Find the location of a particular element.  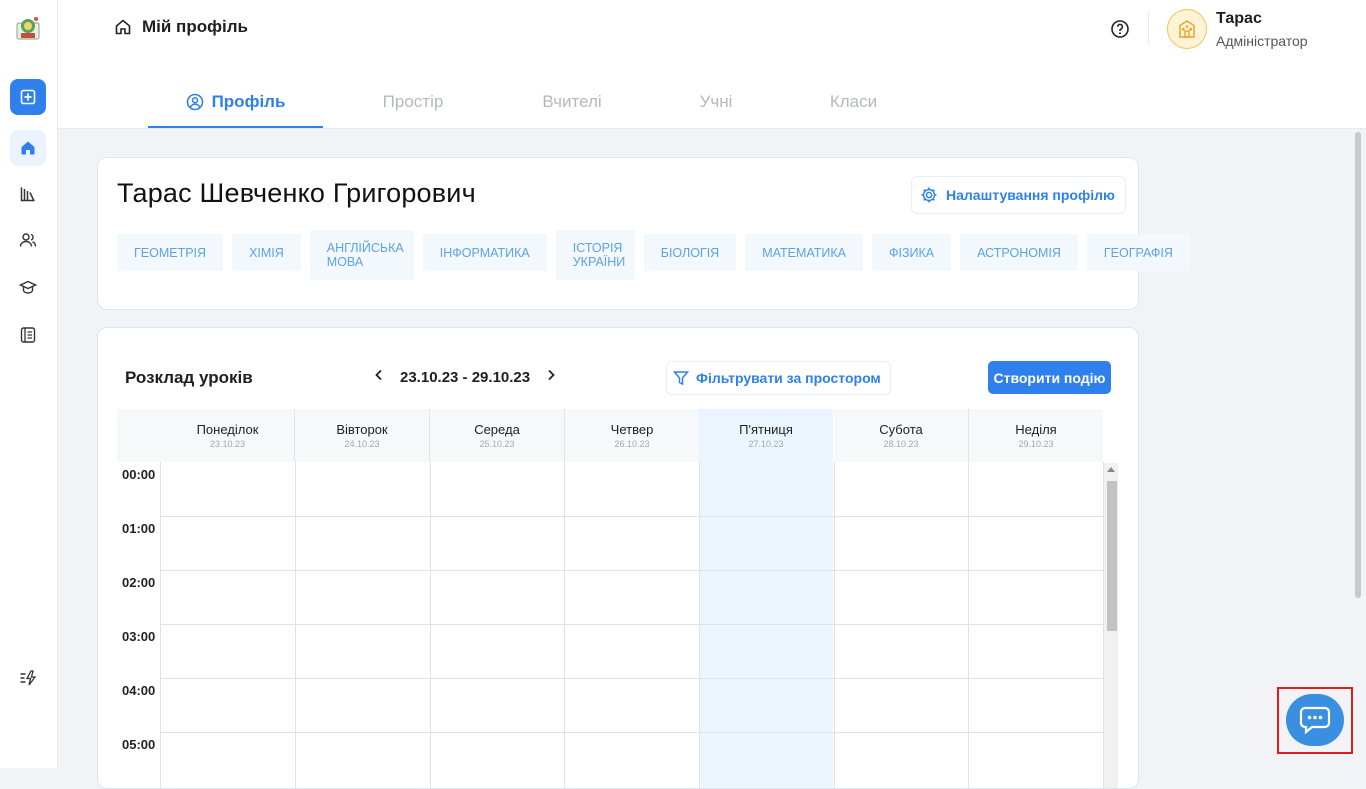

help-button is located at coordinates (1120, 29).